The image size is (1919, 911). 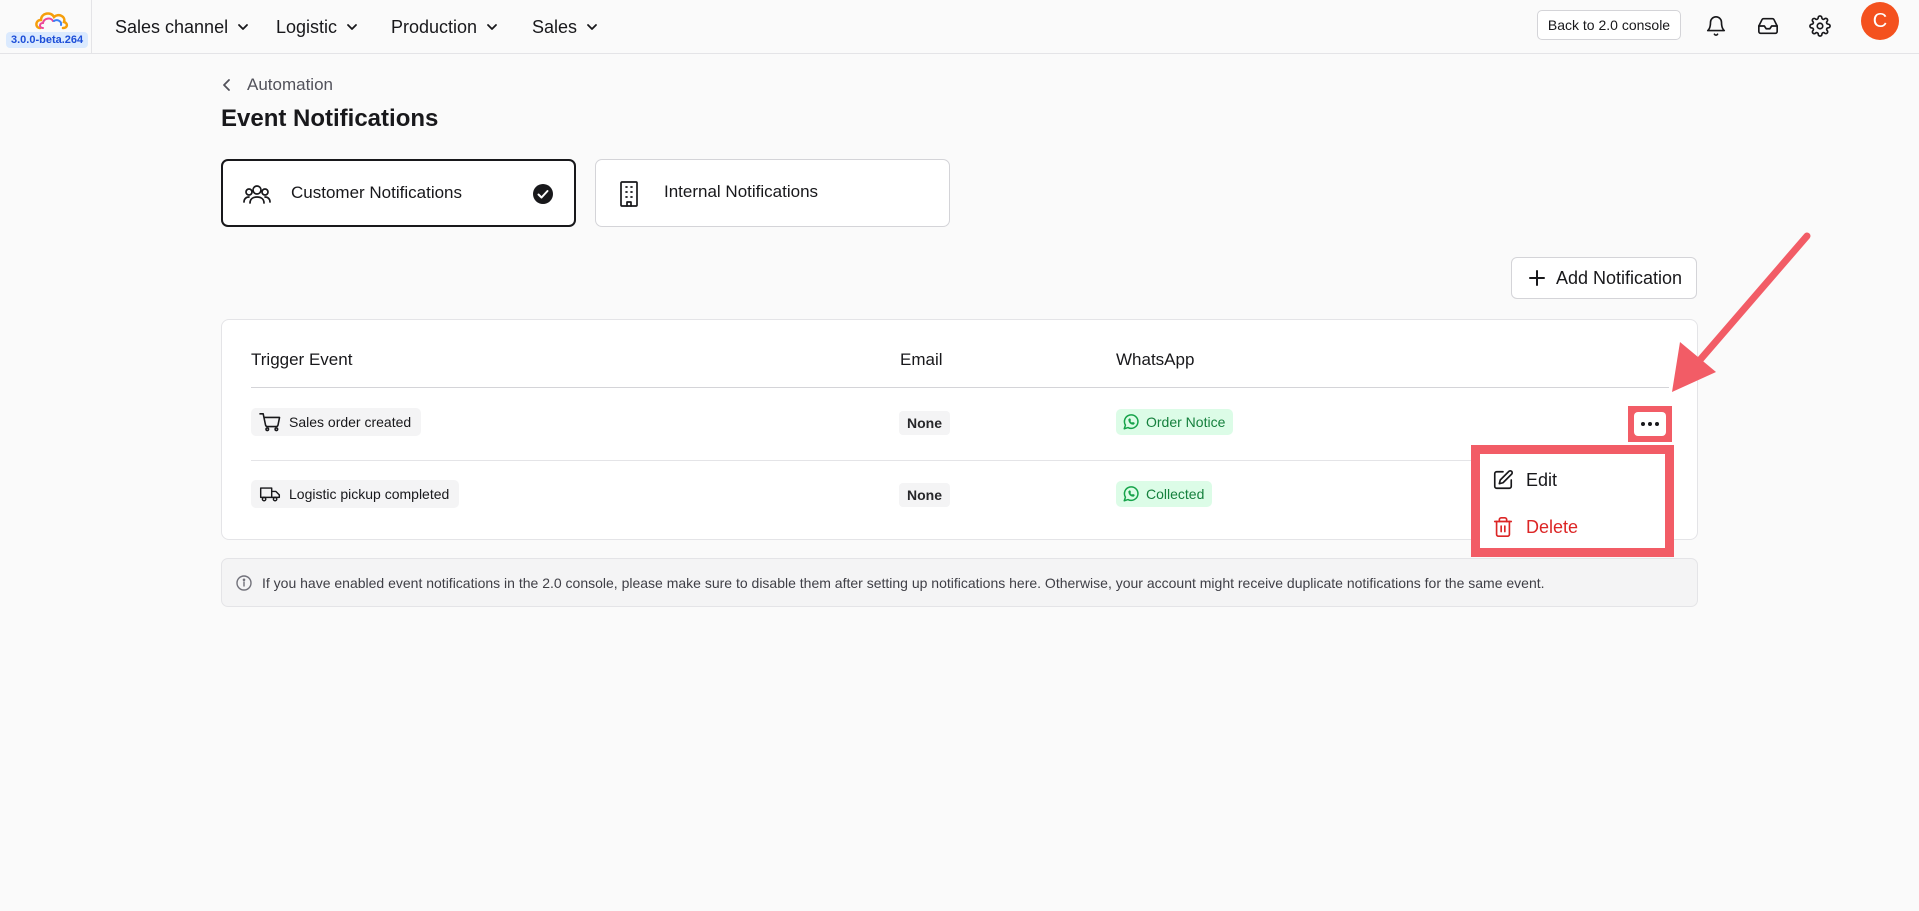 What do you see at coordinates (1609, 25) in the screenshot?
I see `back-to-console-button: Back to 2.0 console` at bounding box center [1609, 25].